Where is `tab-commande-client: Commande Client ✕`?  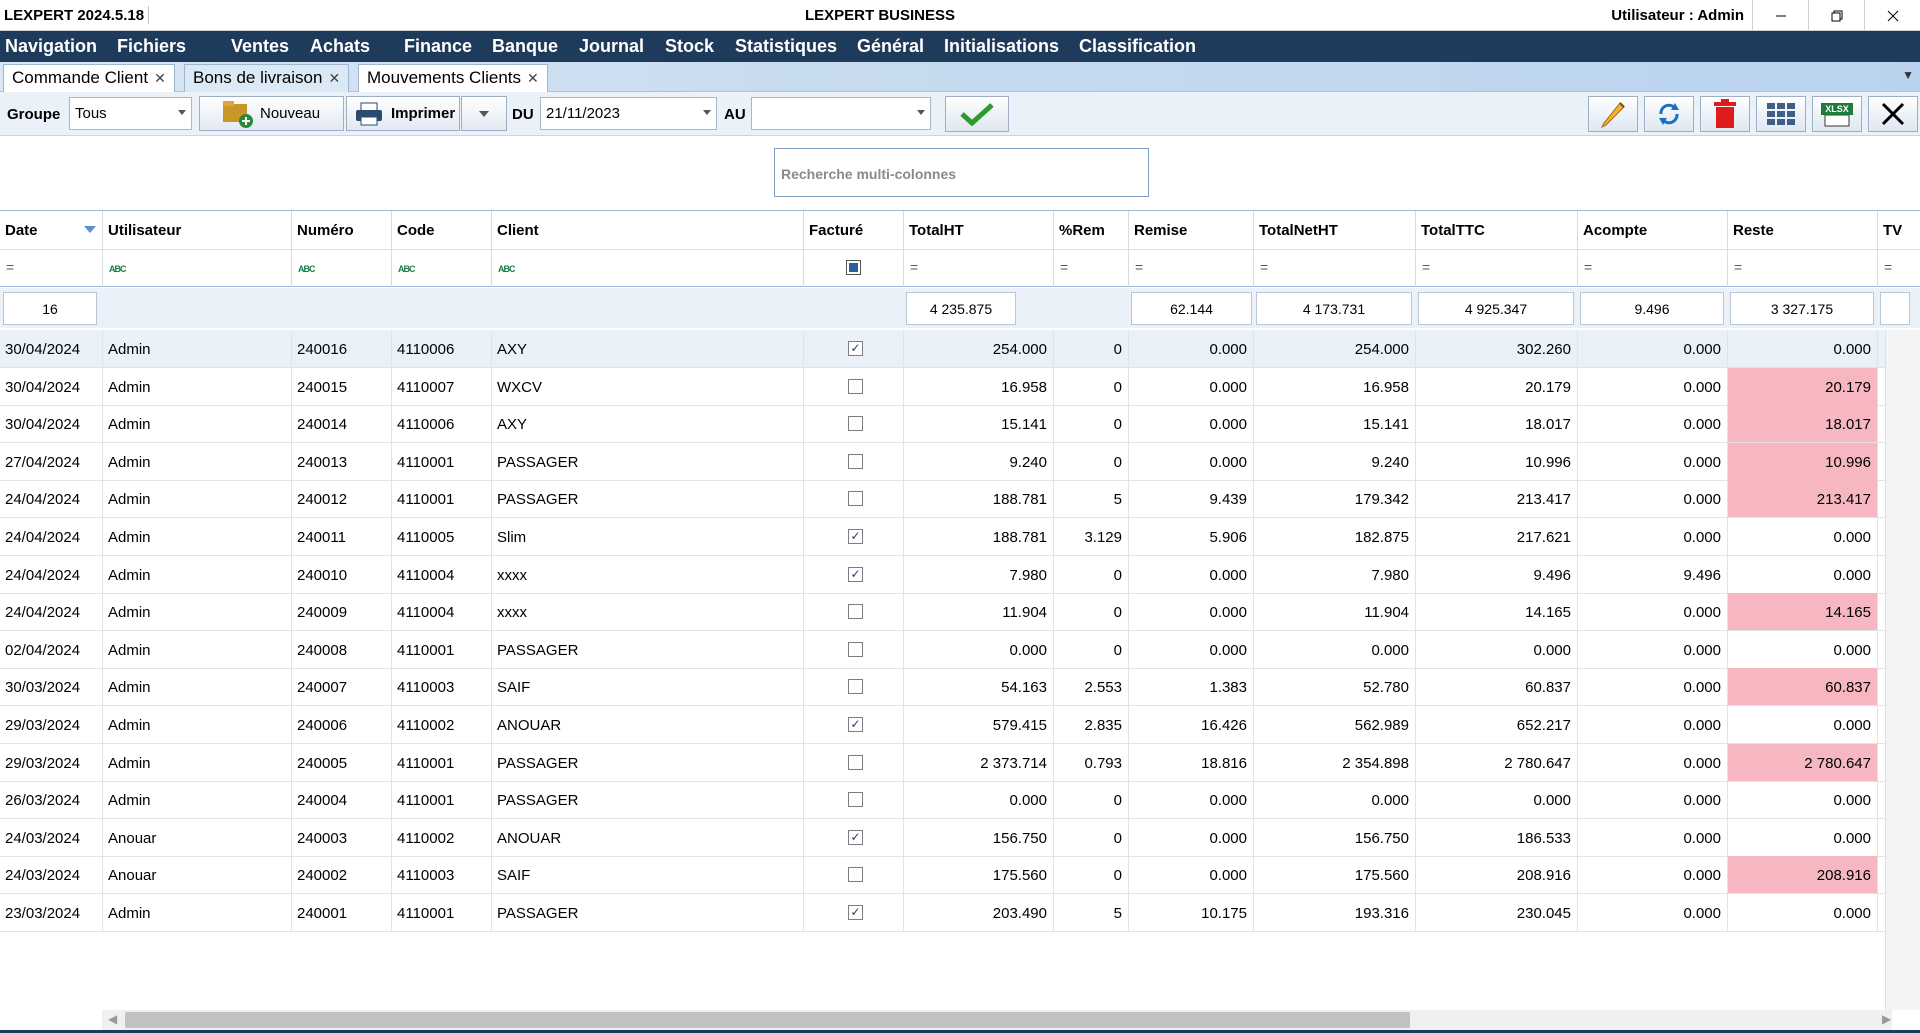
tab-commande-client: Commande Client ✕ is located at coordinates (89, 78).